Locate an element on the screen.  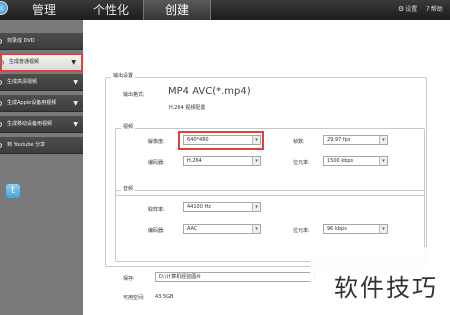
framerate-label: 帧数: is located at coordinates (299, 142).